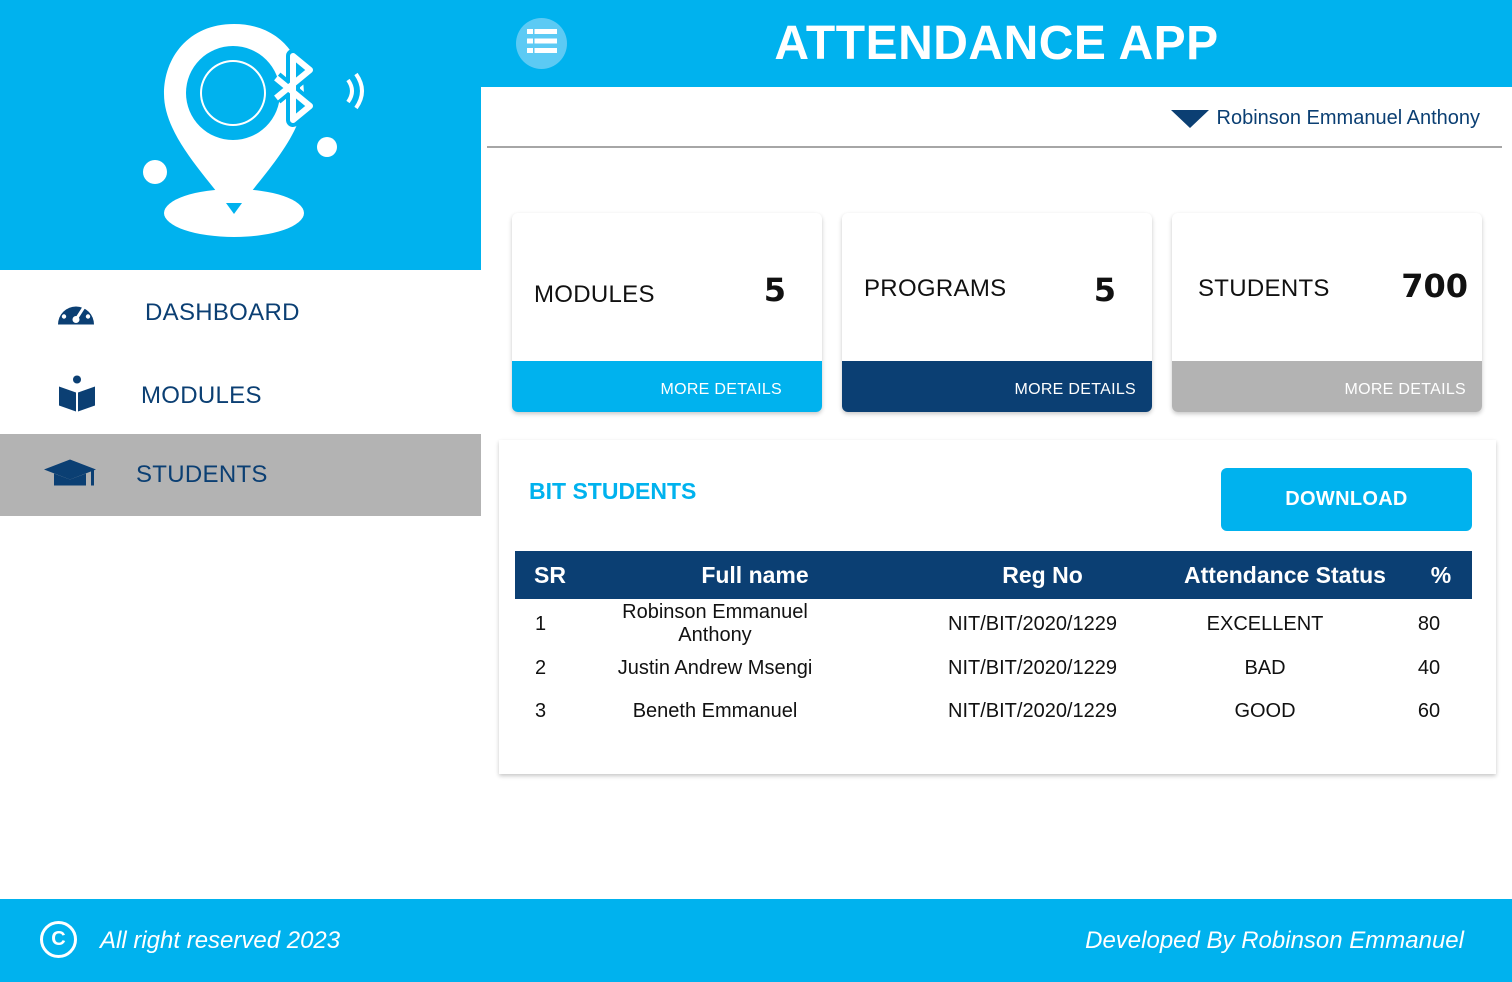 The height and width of the screenshot is (982, 1512). I want to click on stat-card-students: STUDENTS 700 MORE DETAILS, so click(1327, 312).